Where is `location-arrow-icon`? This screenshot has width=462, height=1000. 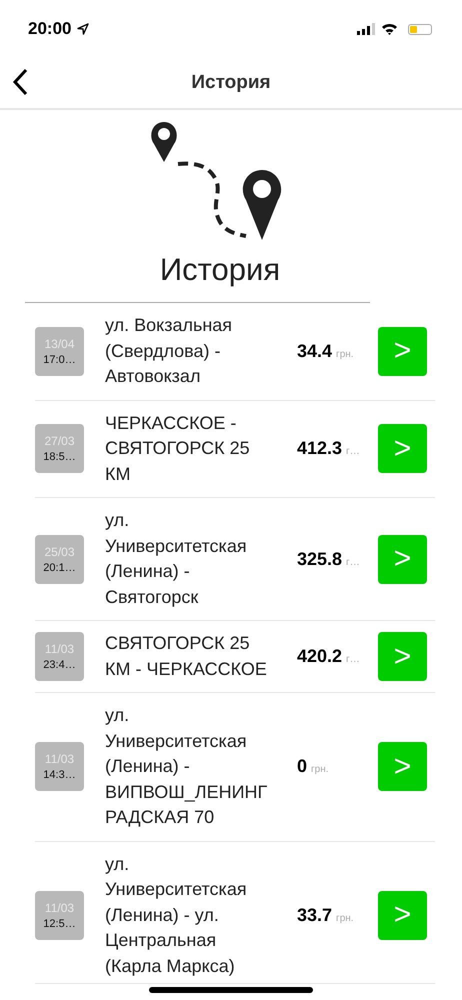
location-arrow-icon is located at coordinates (83, 29).